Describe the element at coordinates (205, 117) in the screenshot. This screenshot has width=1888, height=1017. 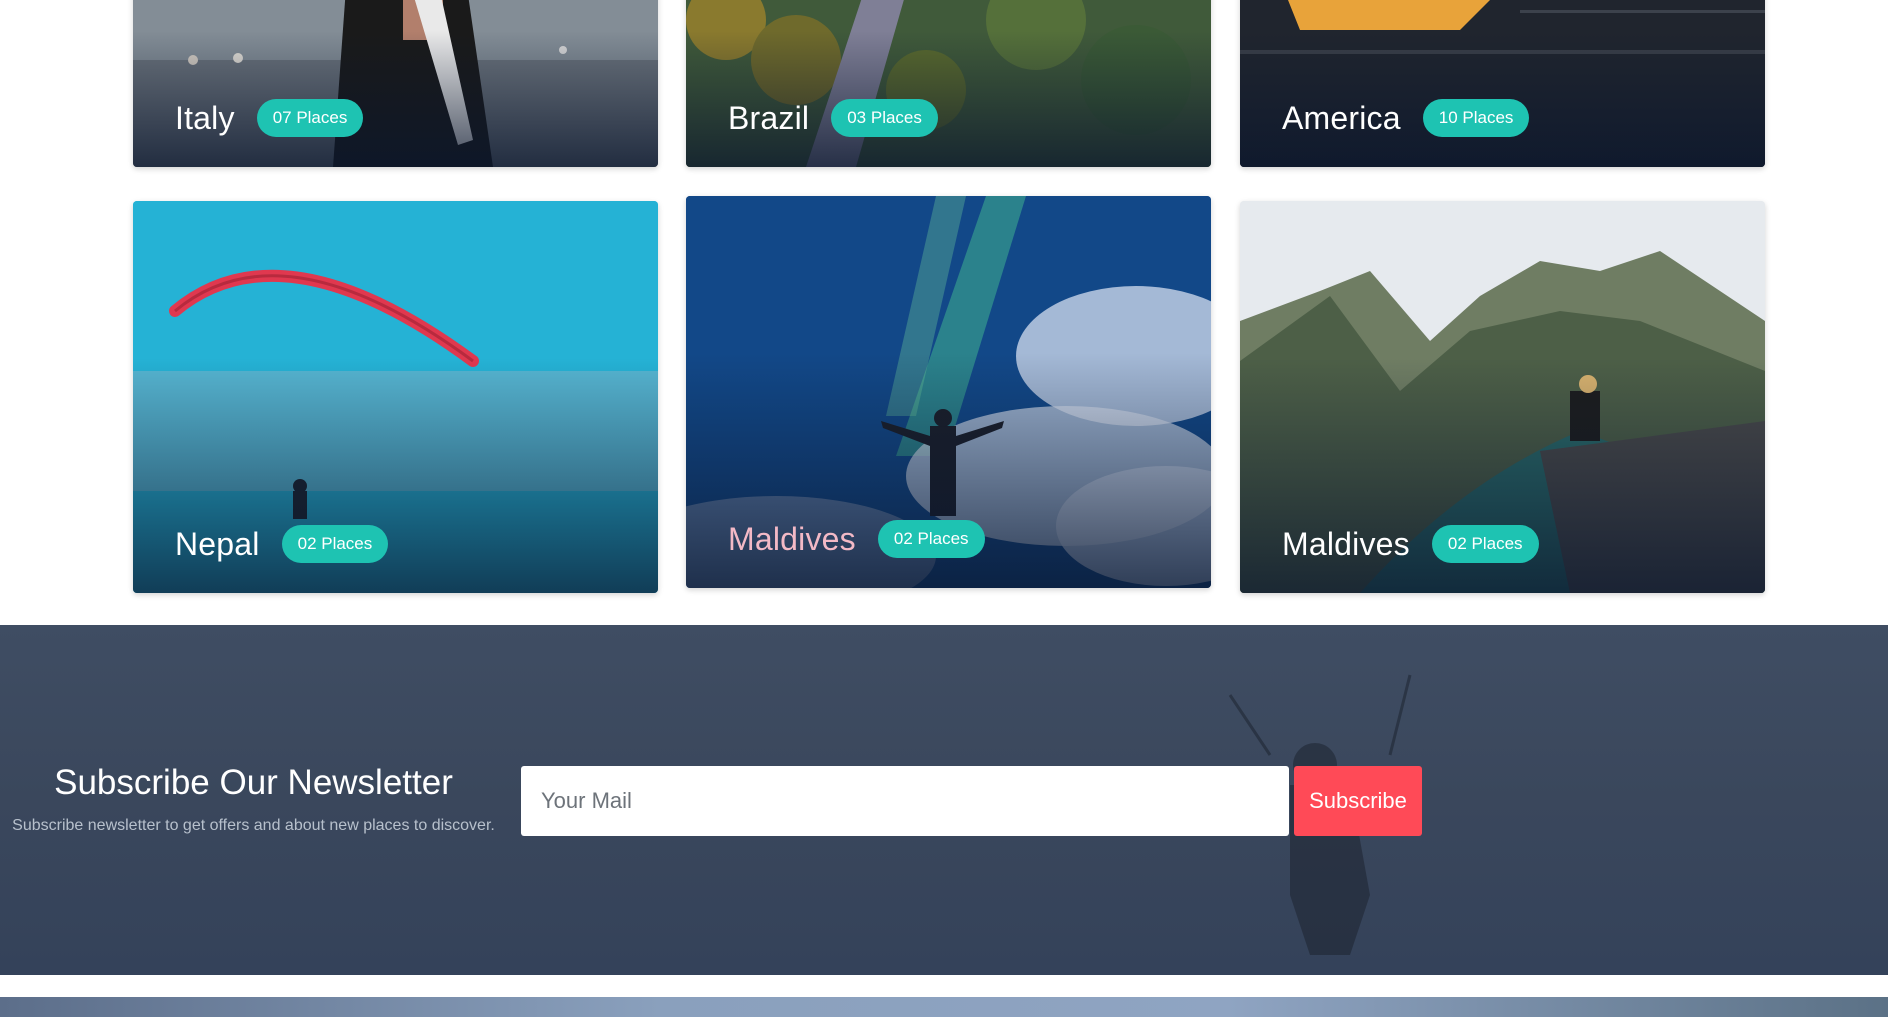
I see `destination-name: Italy` at that location.